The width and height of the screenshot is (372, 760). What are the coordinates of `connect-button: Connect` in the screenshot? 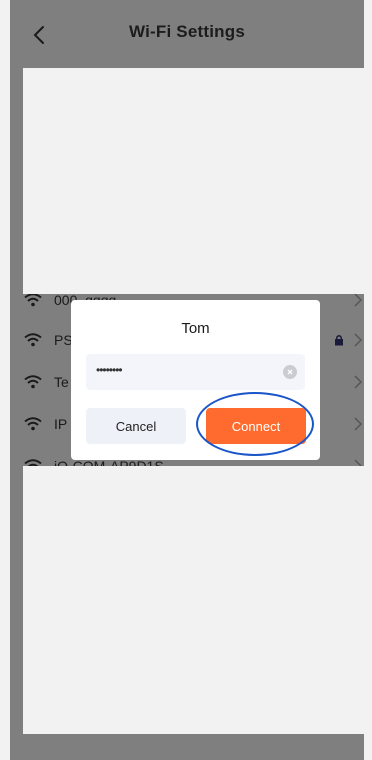 It's located at (256, 426).